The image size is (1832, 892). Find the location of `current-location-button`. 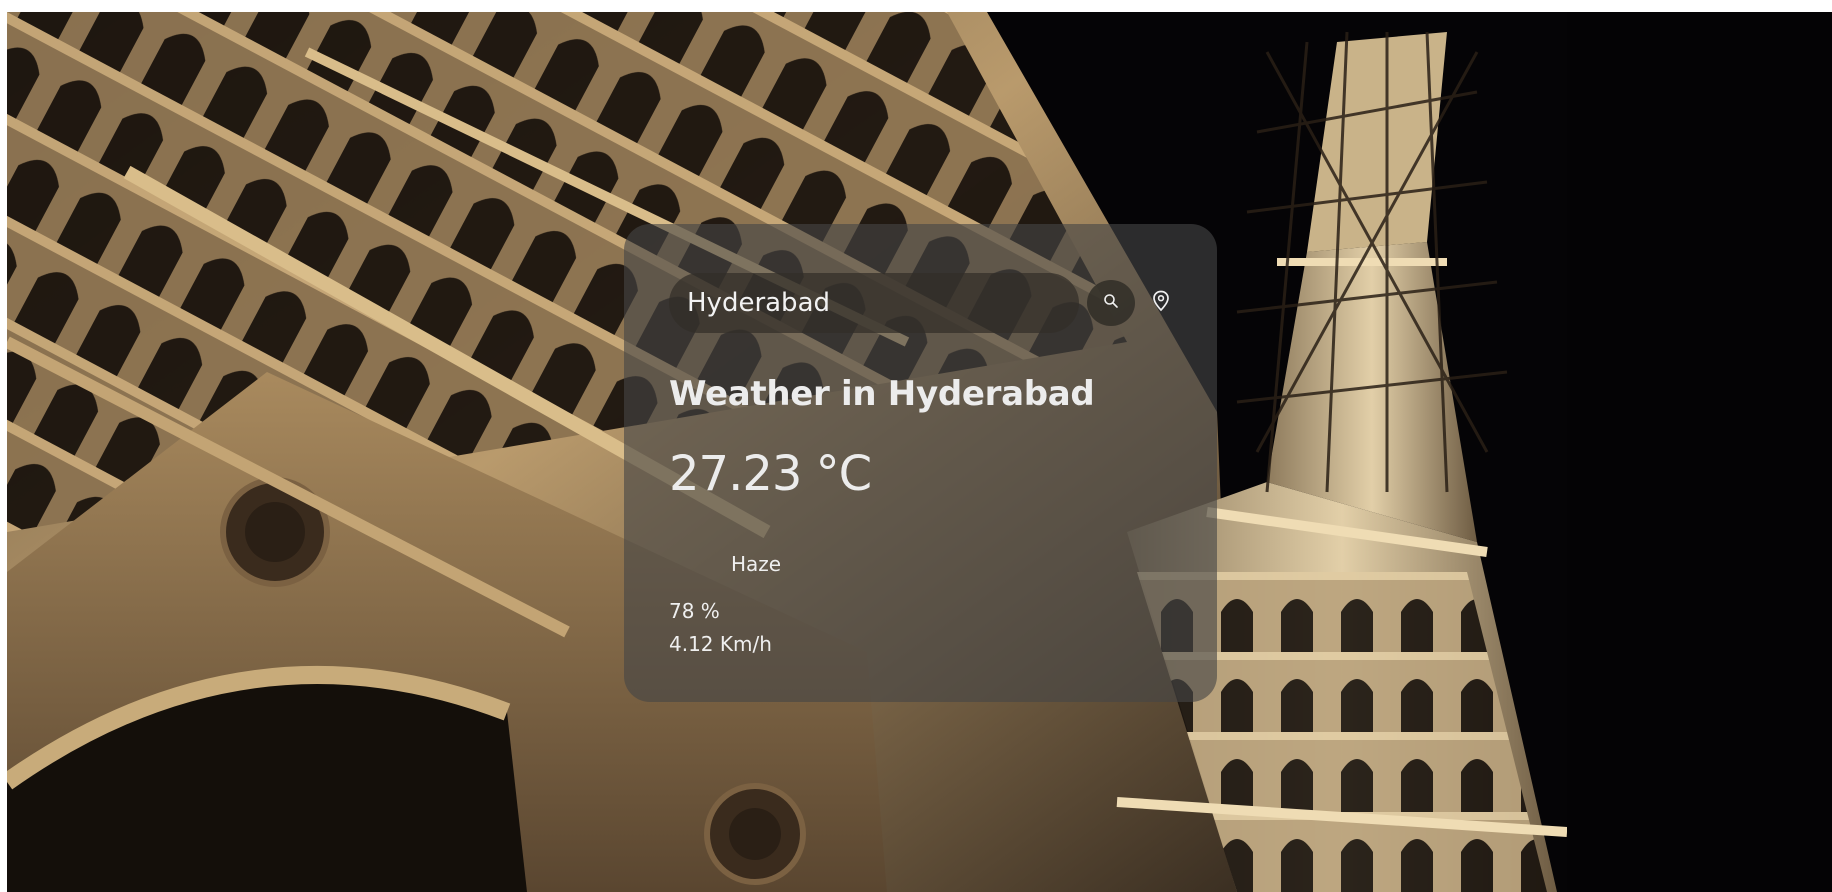

current-location-button is located at coordinates (1161, 303).